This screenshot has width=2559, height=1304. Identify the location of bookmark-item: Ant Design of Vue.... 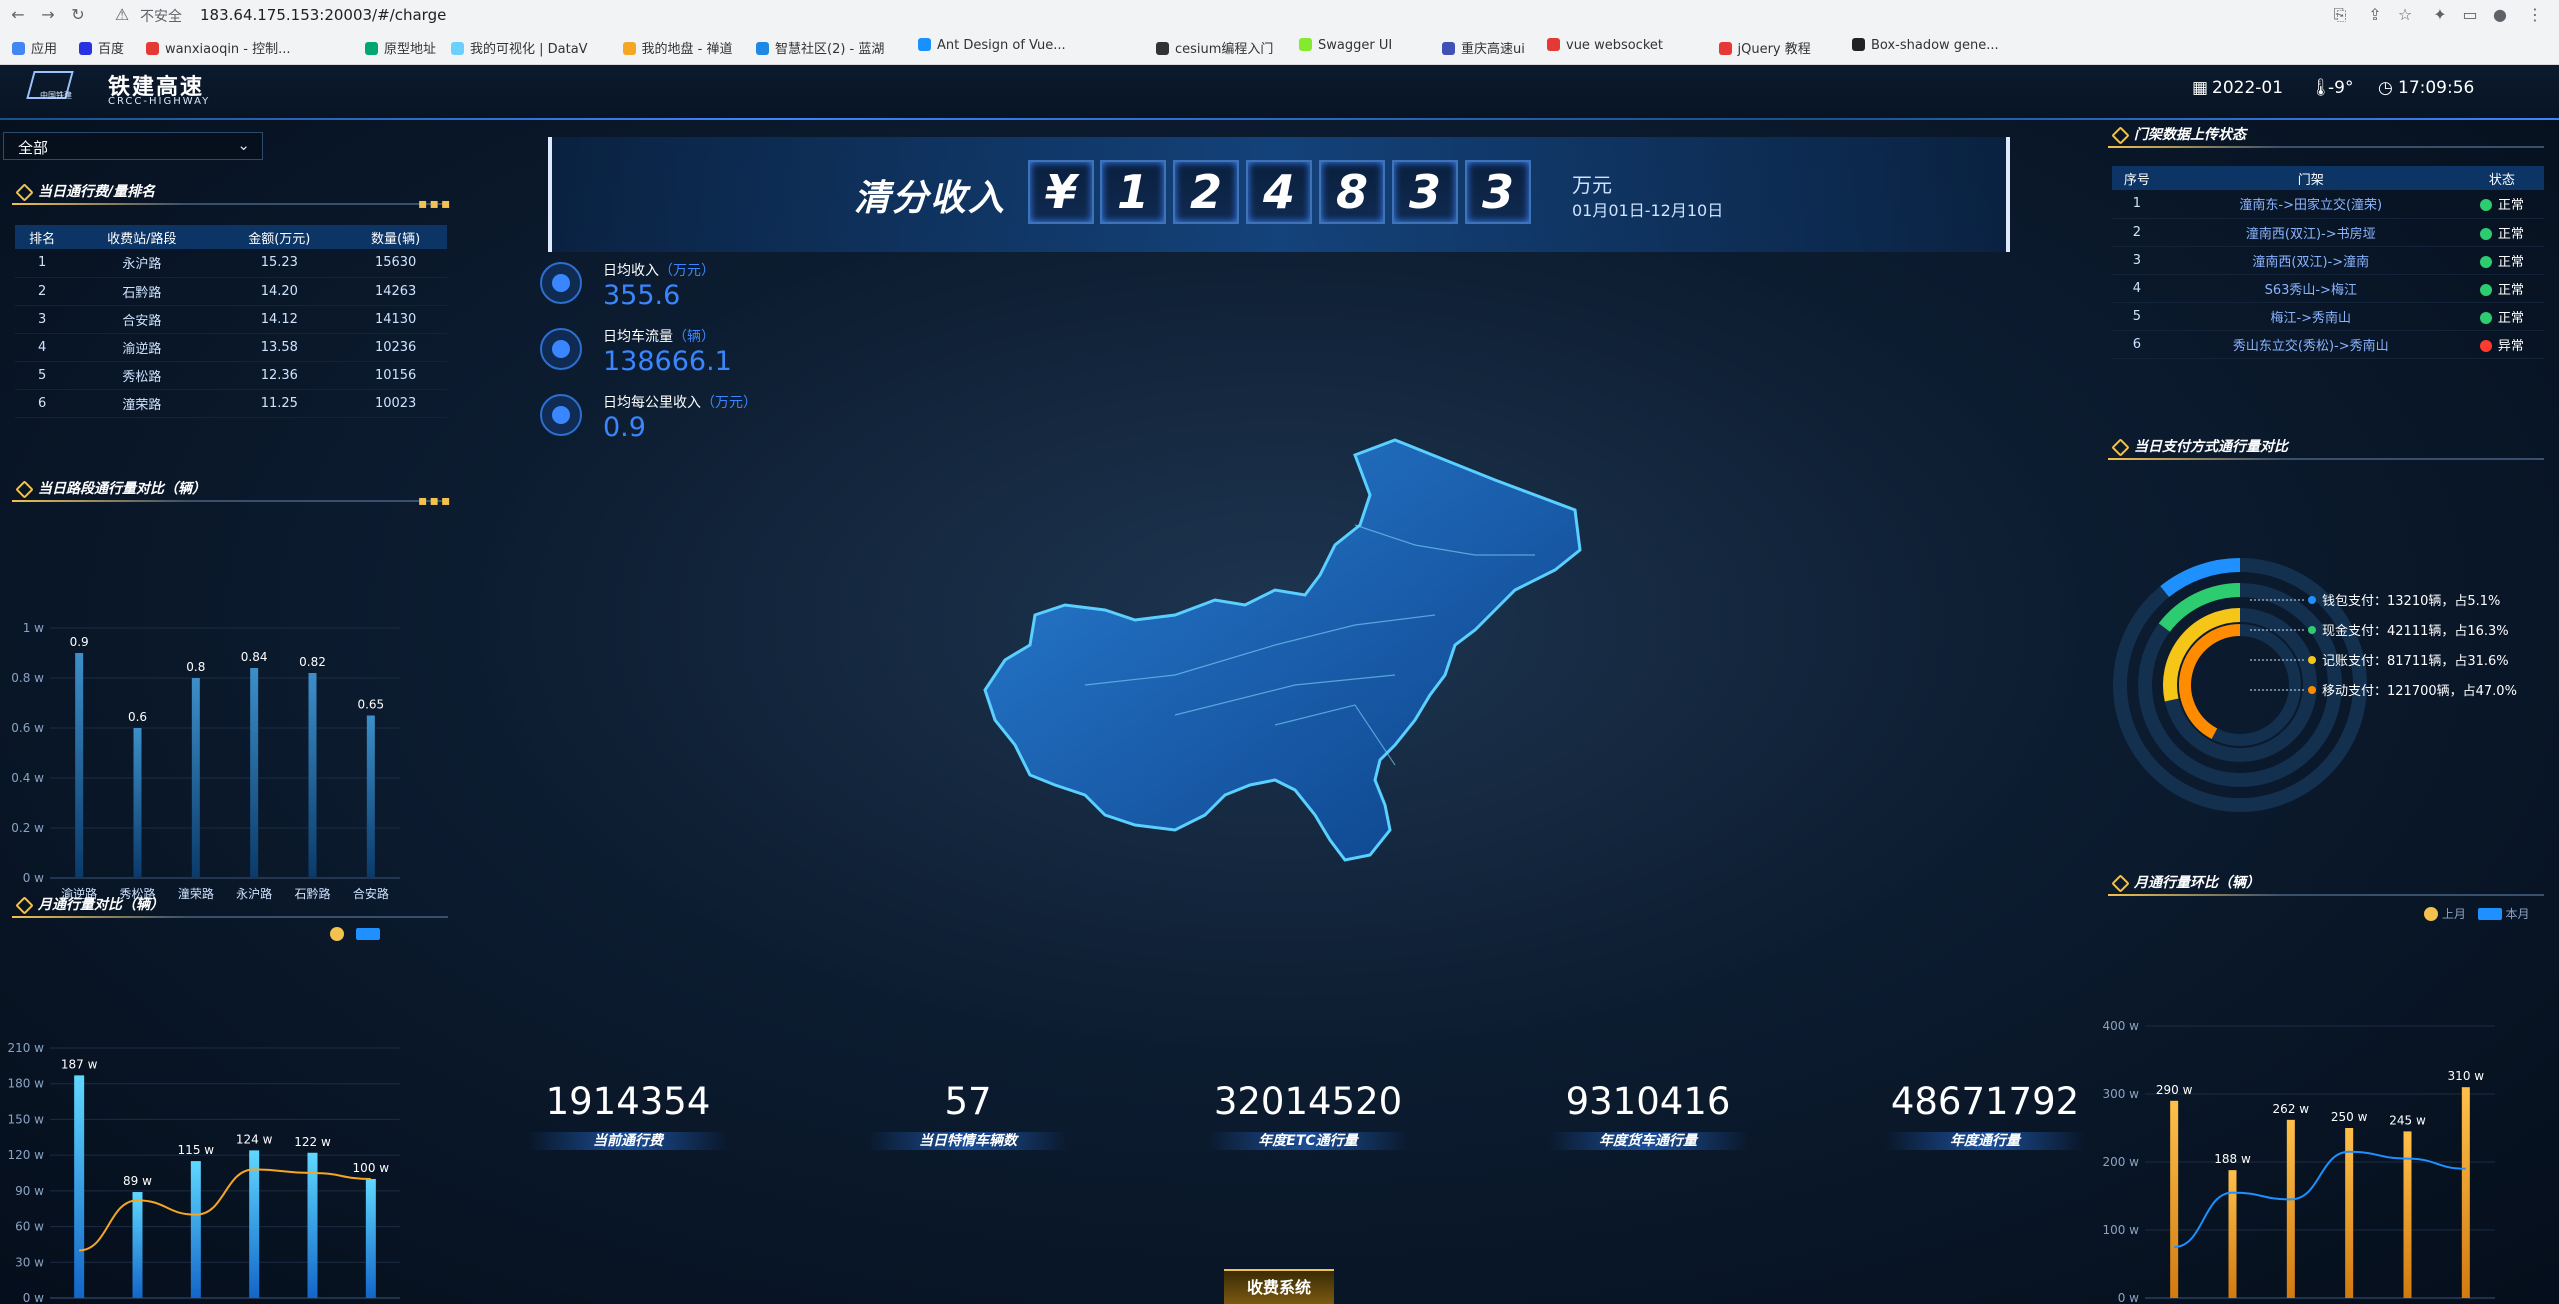
(992, 45).